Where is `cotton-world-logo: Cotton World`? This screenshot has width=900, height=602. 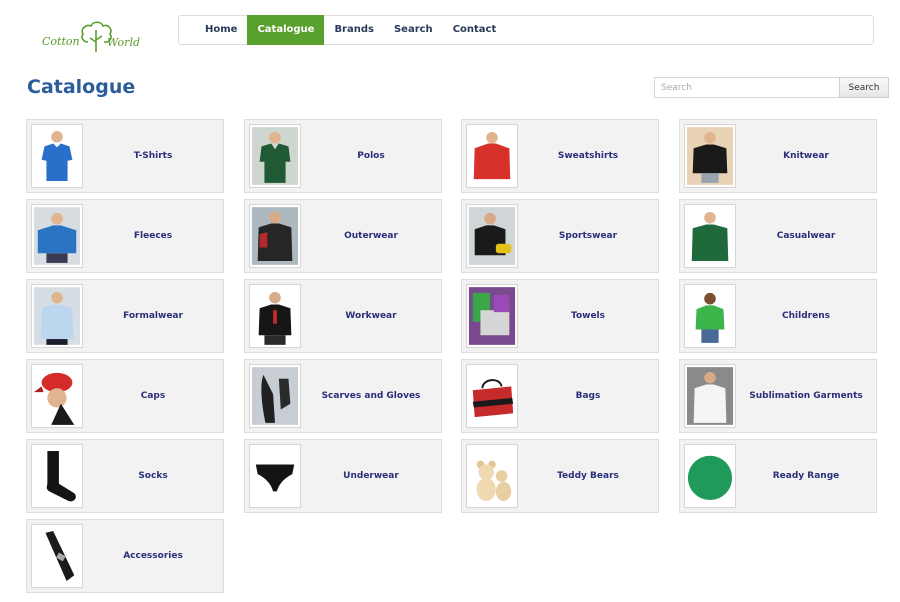
cotton-world-logo: Cotton World is located at coordinates (96, 34).